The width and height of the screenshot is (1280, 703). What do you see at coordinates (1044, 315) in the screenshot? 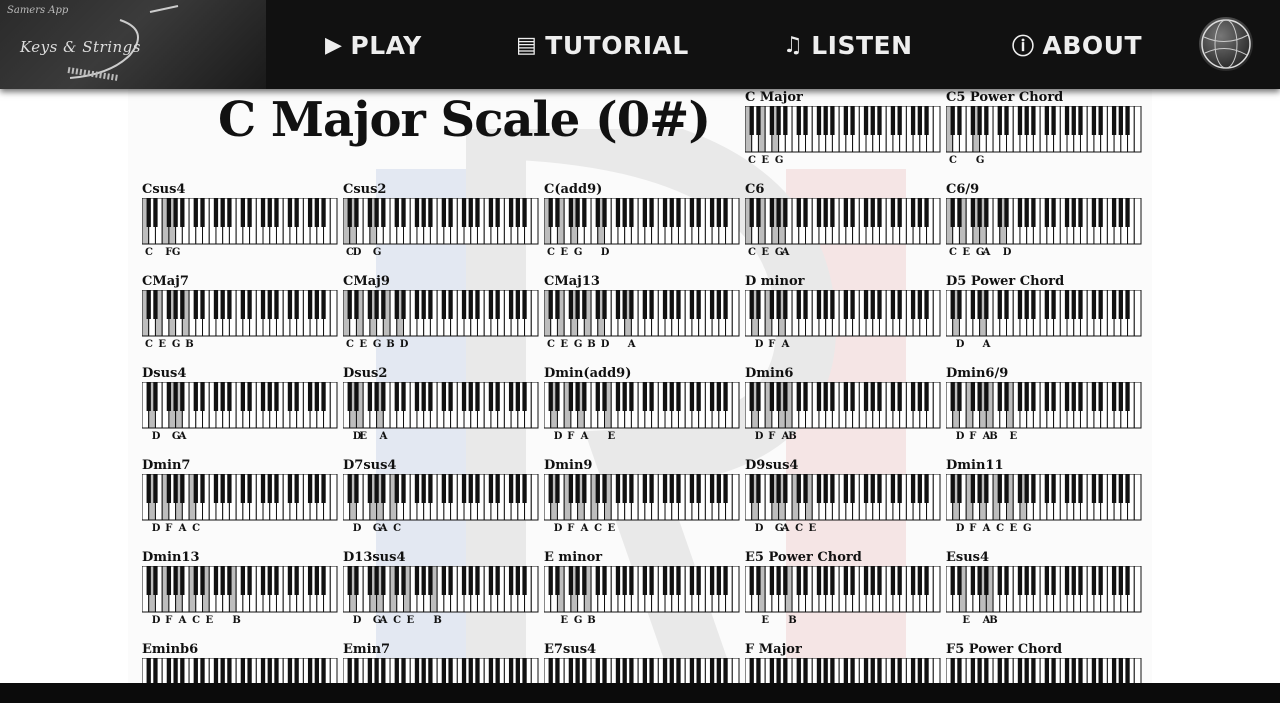
I see `chord-diagram: D5 Power Chord D A` at bounding box center [1044, 315].